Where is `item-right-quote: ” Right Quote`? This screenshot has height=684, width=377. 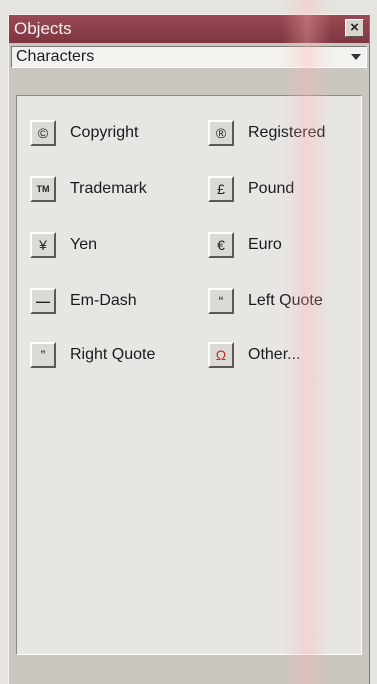 item-right-quote: ” Right Quote is located at coordinates (92, 355).